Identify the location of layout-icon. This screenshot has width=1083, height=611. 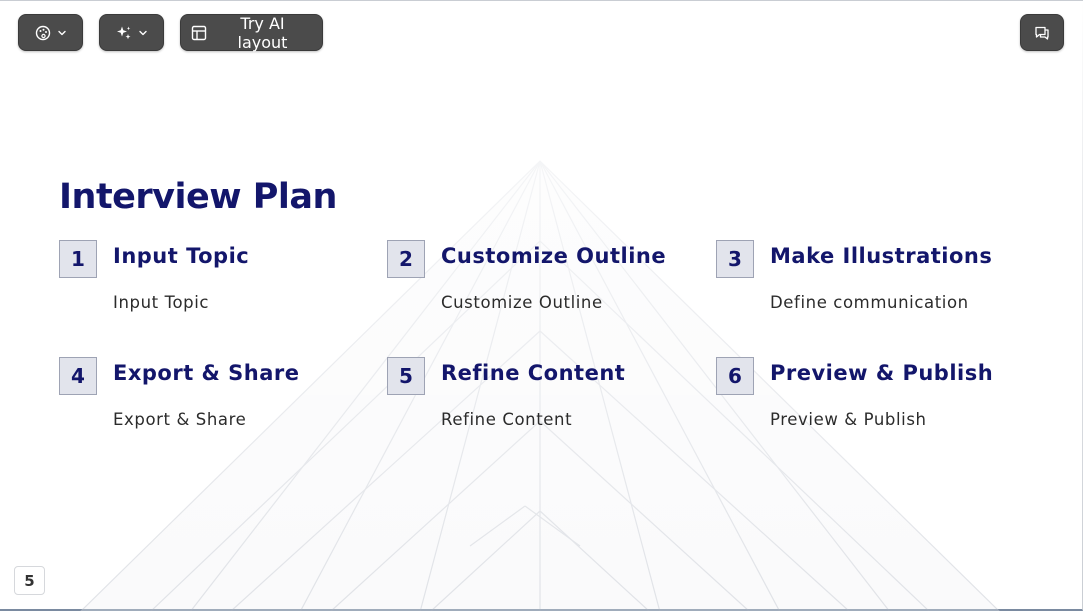
(199, 33).